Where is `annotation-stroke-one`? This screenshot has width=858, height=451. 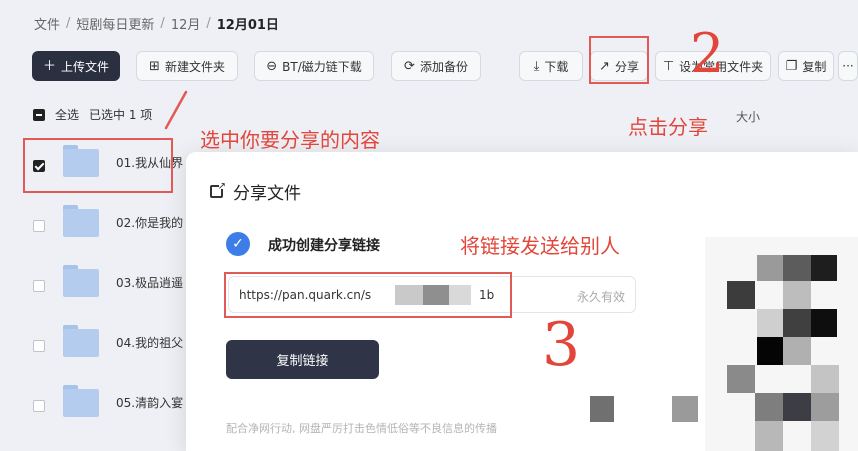 annotation-stroke-one is located at coordinates (176, 110).